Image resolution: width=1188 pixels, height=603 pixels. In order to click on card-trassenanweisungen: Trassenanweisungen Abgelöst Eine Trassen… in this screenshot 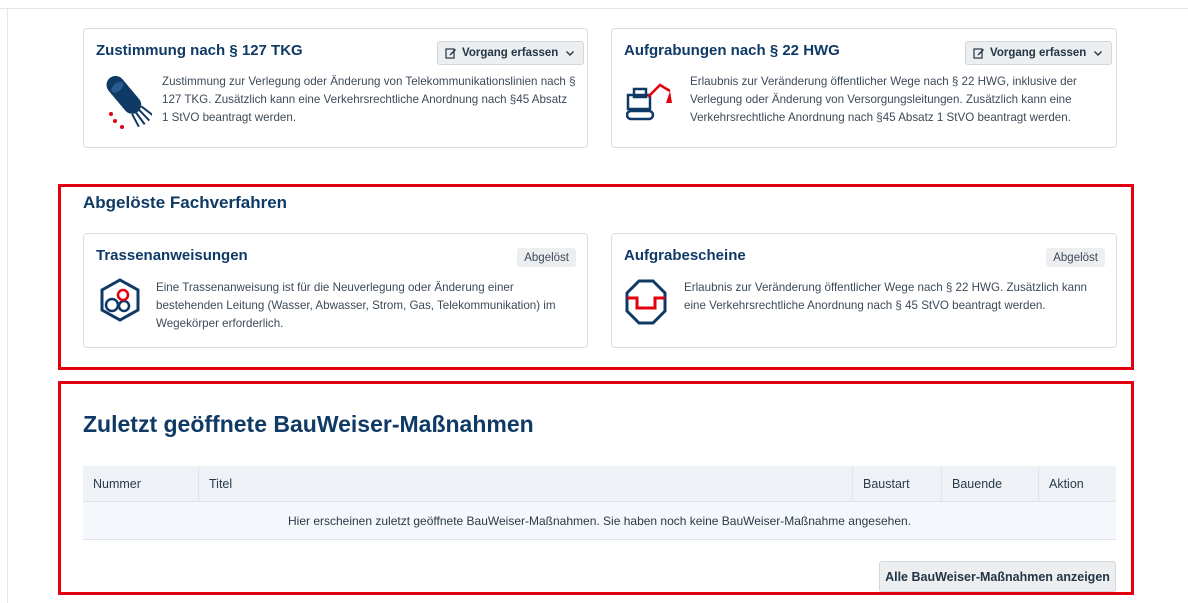, I will do `click(335, 290)`.